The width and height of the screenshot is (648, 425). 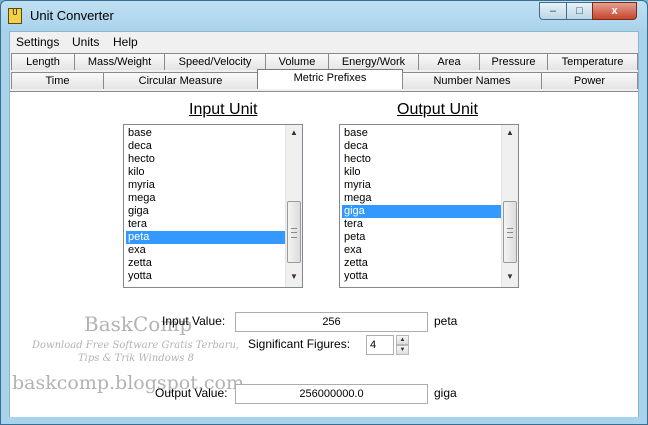 What do you see at coordinates (15, 16) in the screenshot?
I see `app-icon: U` at bounding box center [15, 16].